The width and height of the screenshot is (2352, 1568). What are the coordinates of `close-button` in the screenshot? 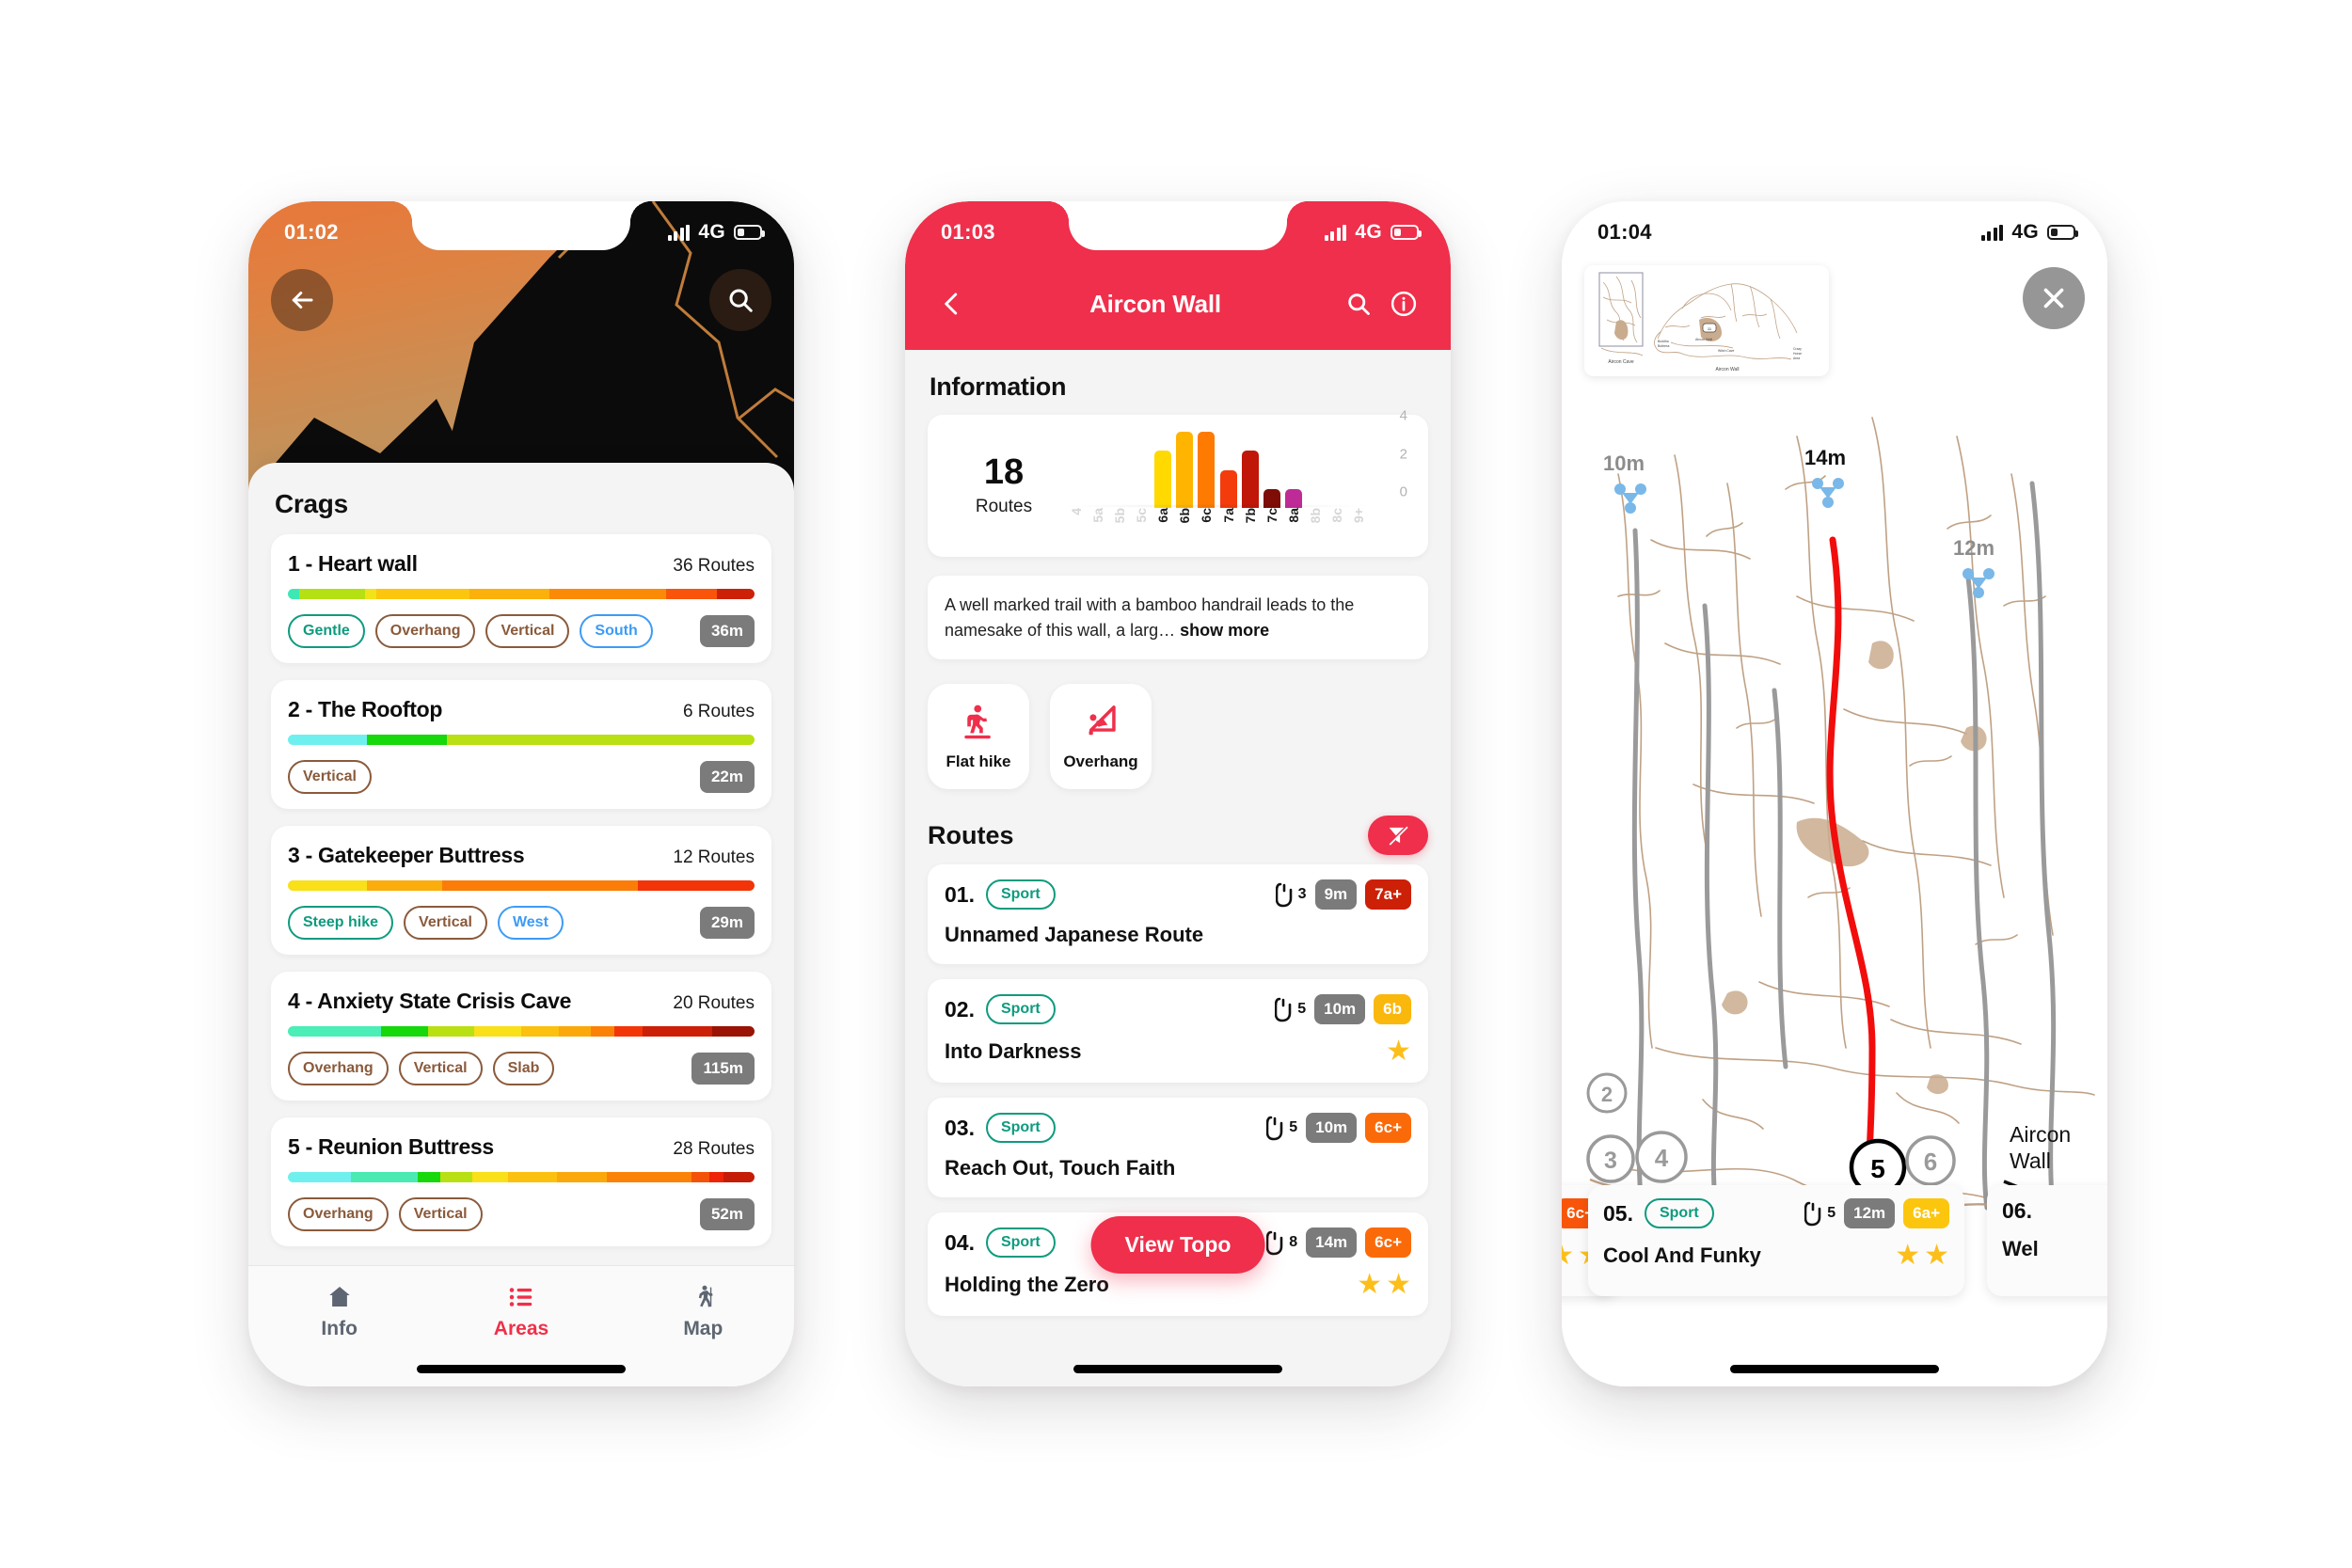 It's located at (2054, 298).